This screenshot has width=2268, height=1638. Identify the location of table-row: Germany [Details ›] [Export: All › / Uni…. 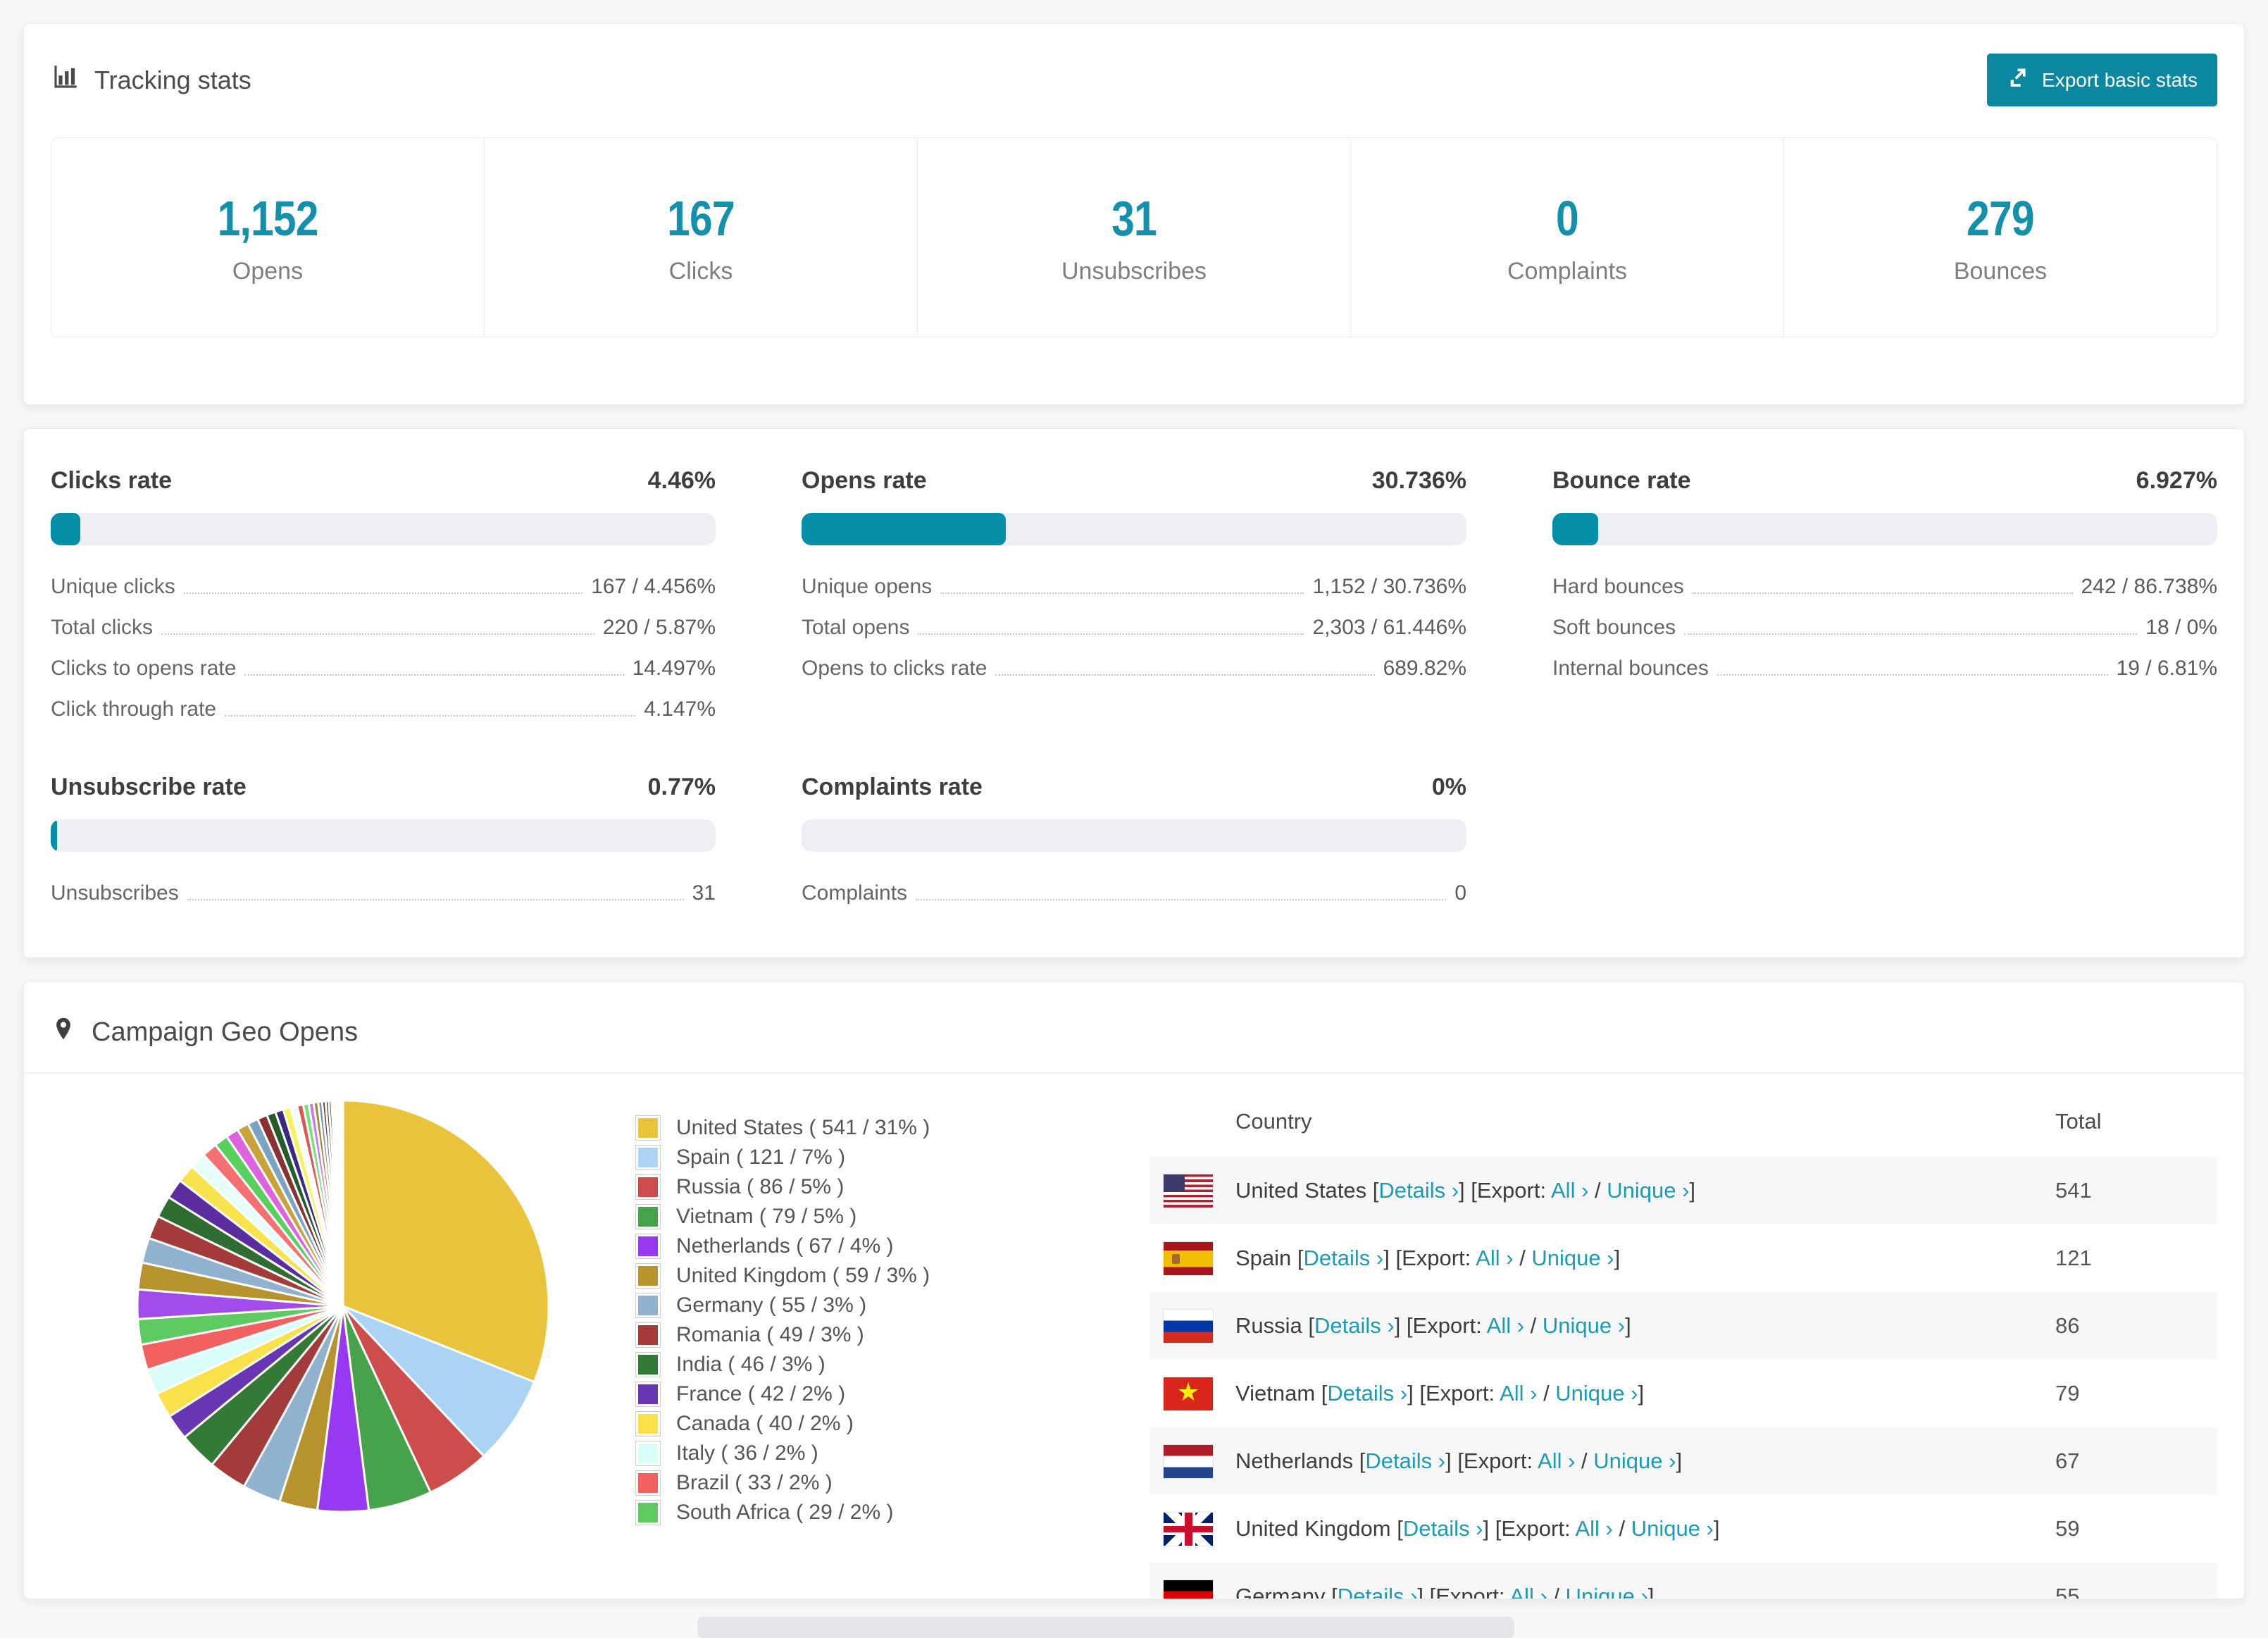
(1683, 1581).